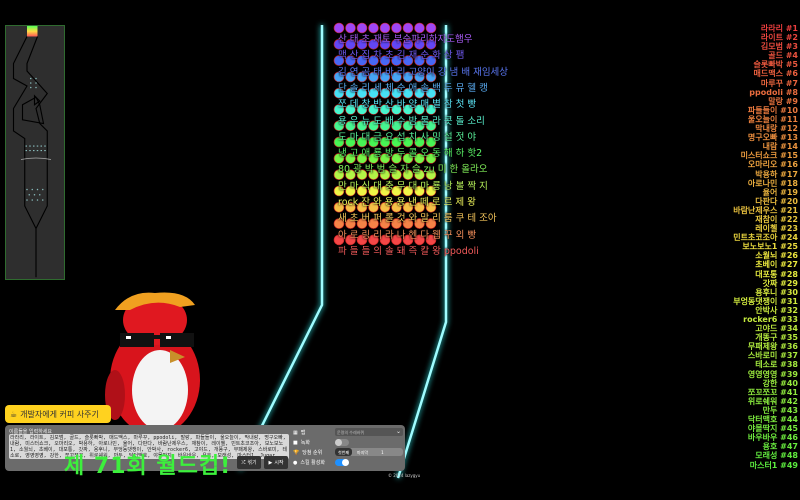 The width and height of the screenshot is (800, 500). Describe the element at coordinates (787, 256) in the screenshot. I see `ranking-position: #26` at that location.